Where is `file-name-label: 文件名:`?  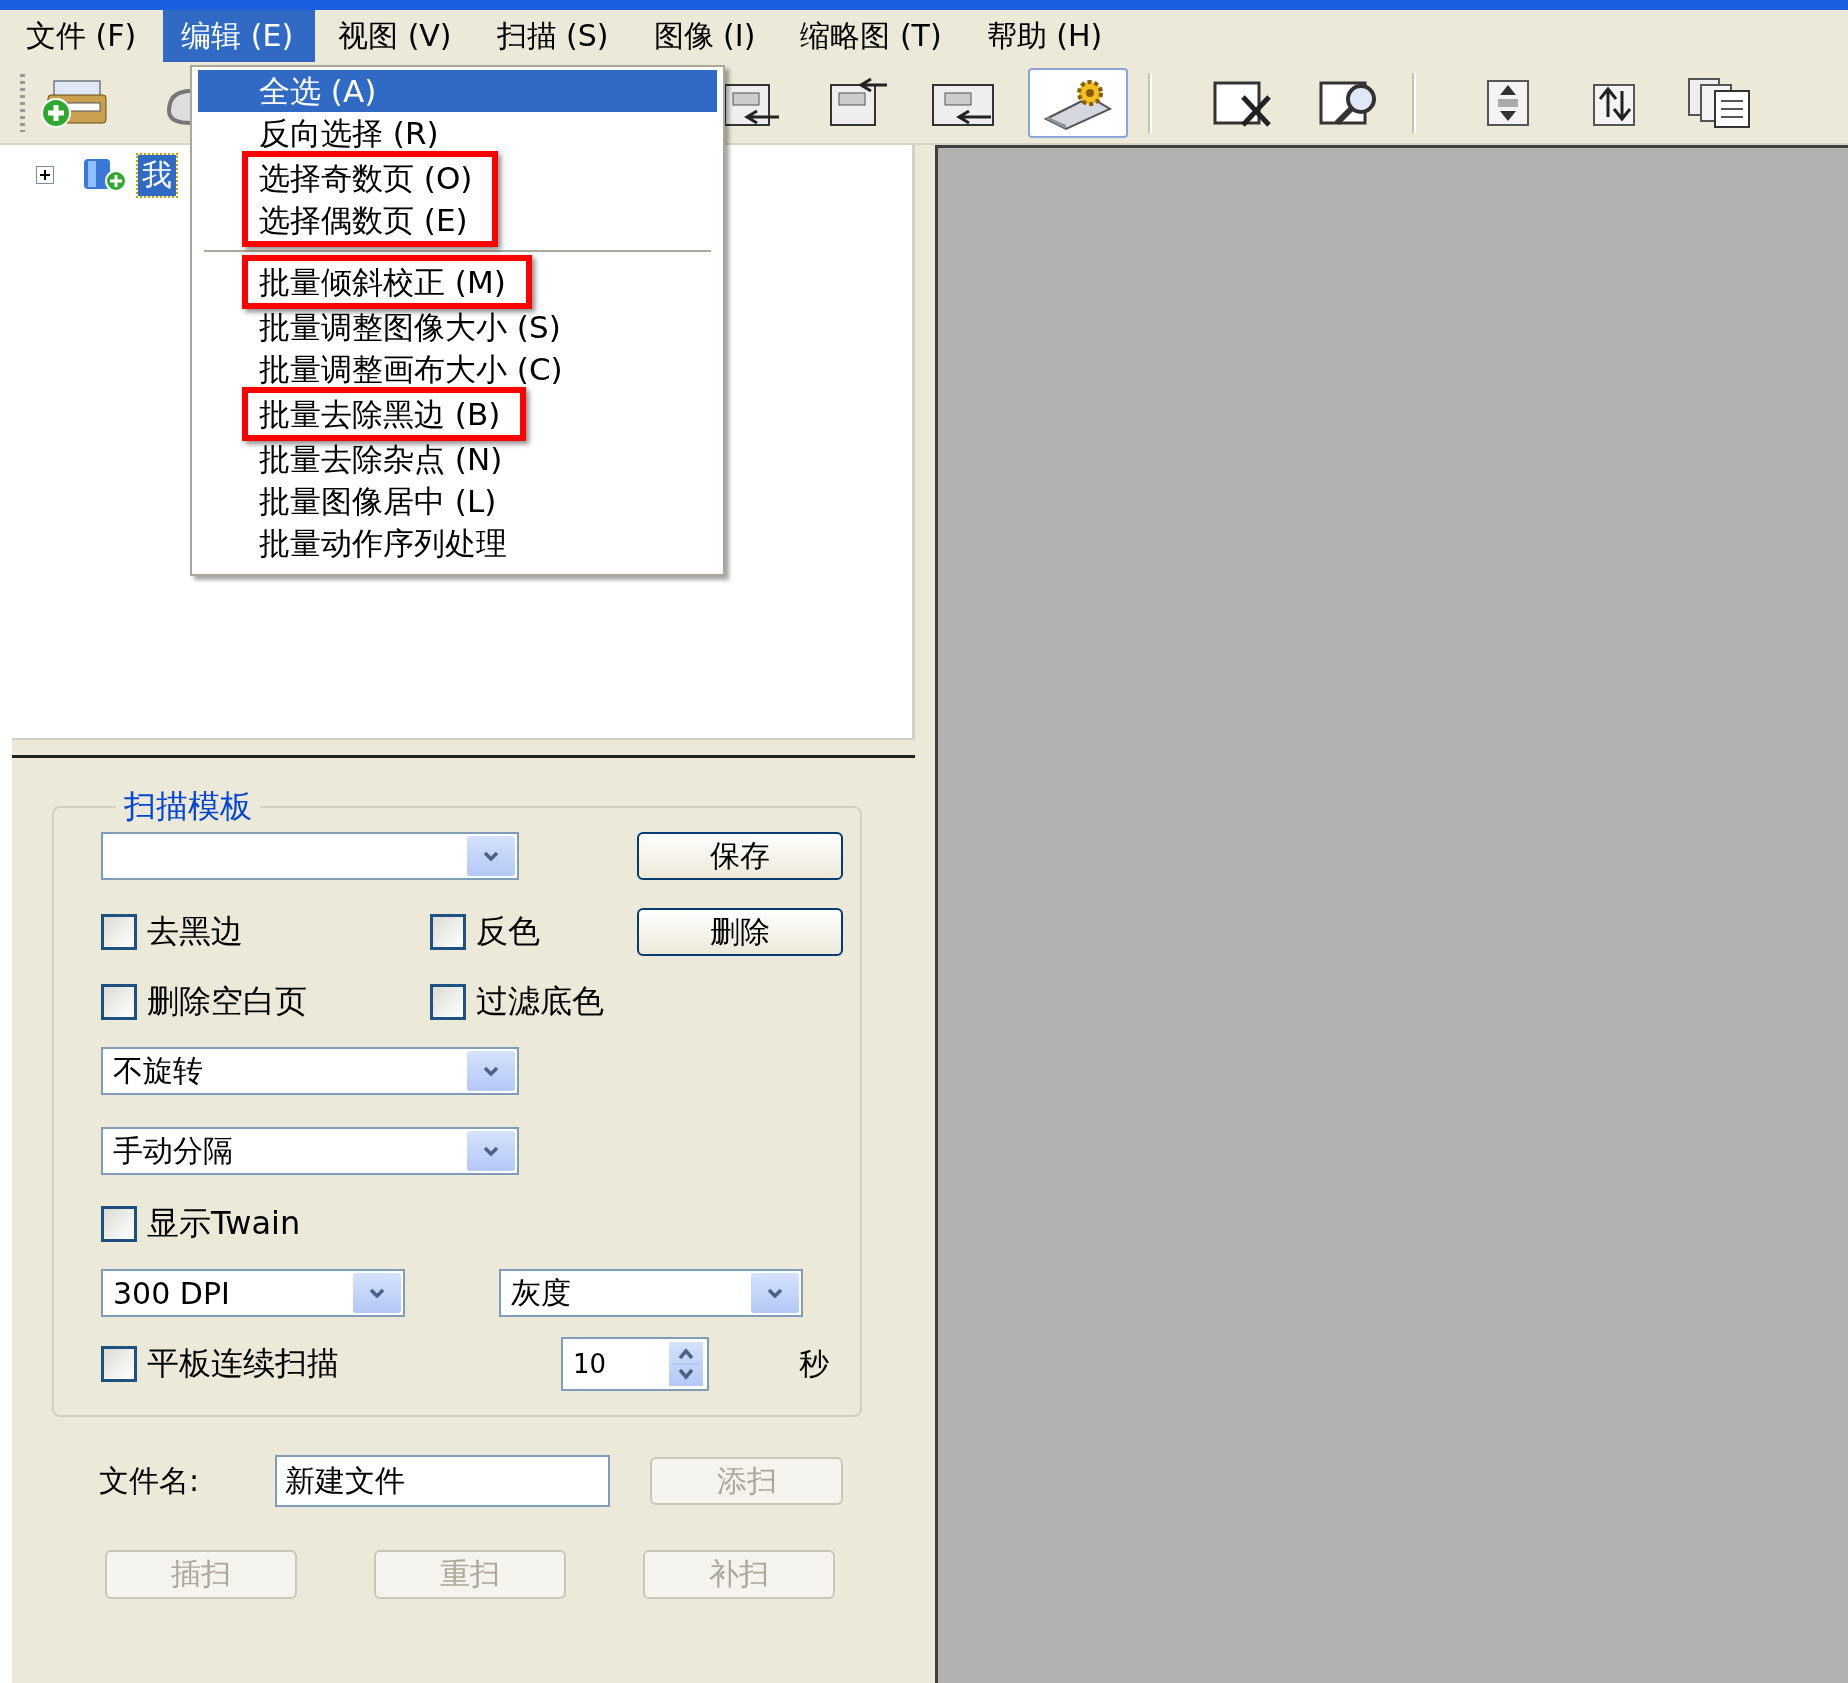 file-name-label: 文件名: is located at coordinates (150, 1480).